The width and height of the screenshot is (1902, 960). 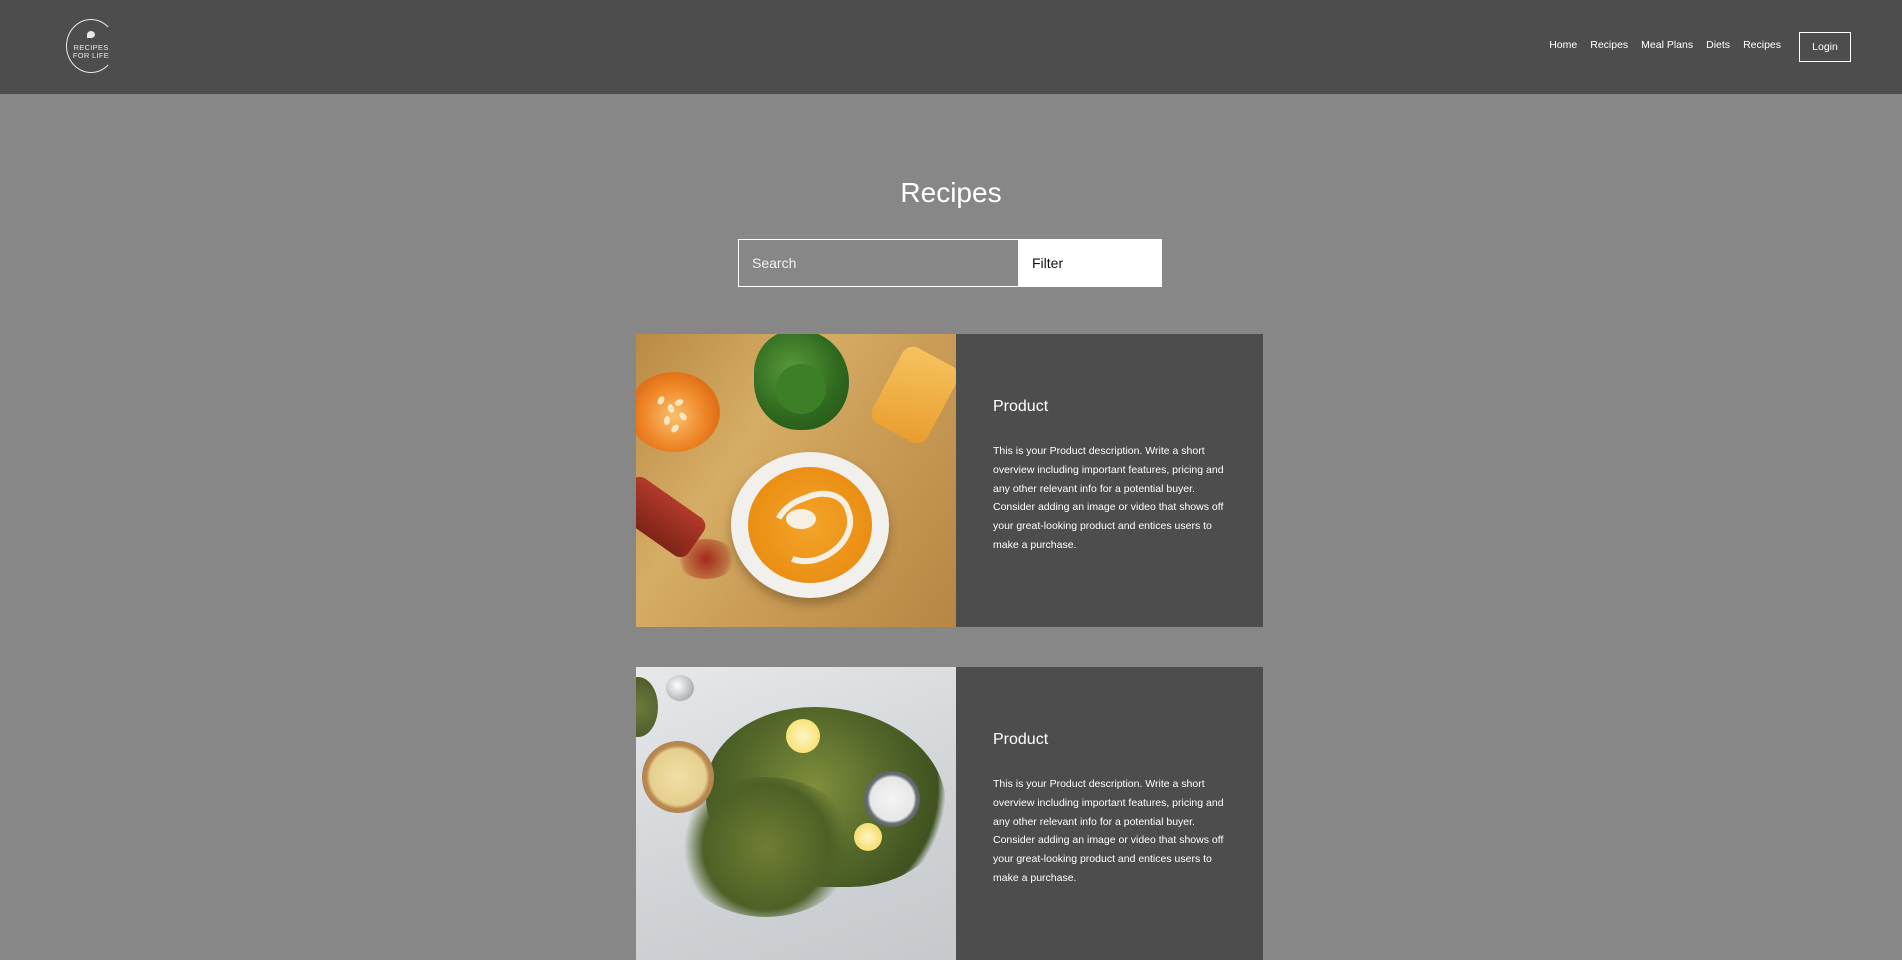 I want to click on nav-item-home: Home, so click(x=1563, y=45).